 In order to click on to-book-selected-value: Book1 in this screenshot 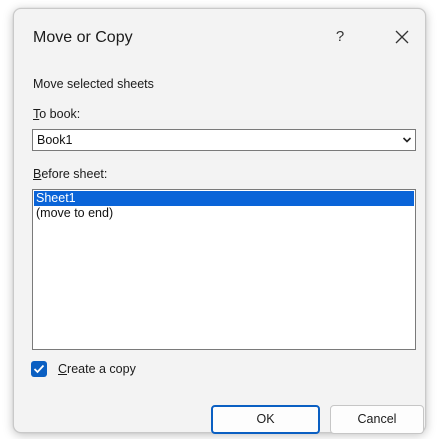, I will do `click(55, 140)`.